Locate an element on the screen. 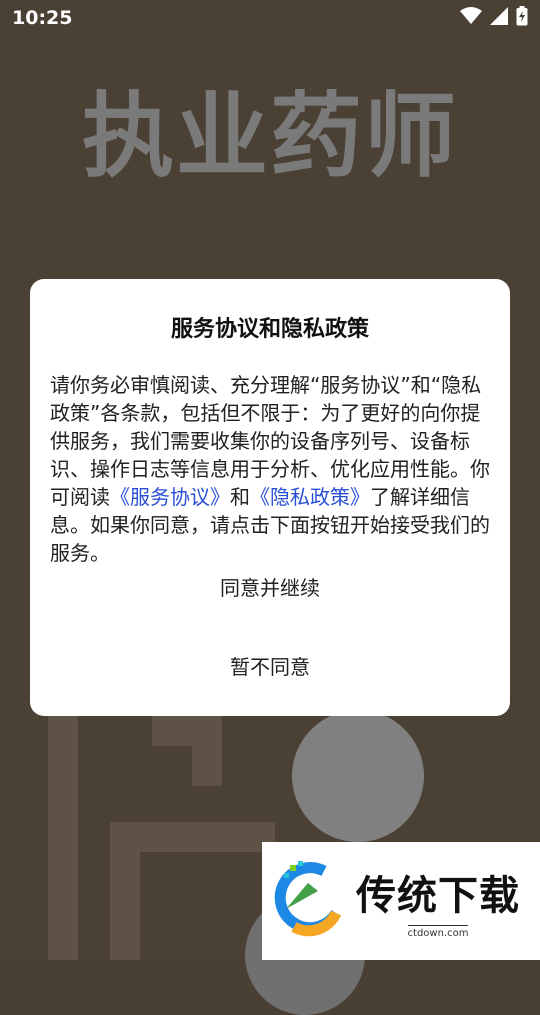  status-time: 10:25 is located at coordinates (42, 18).